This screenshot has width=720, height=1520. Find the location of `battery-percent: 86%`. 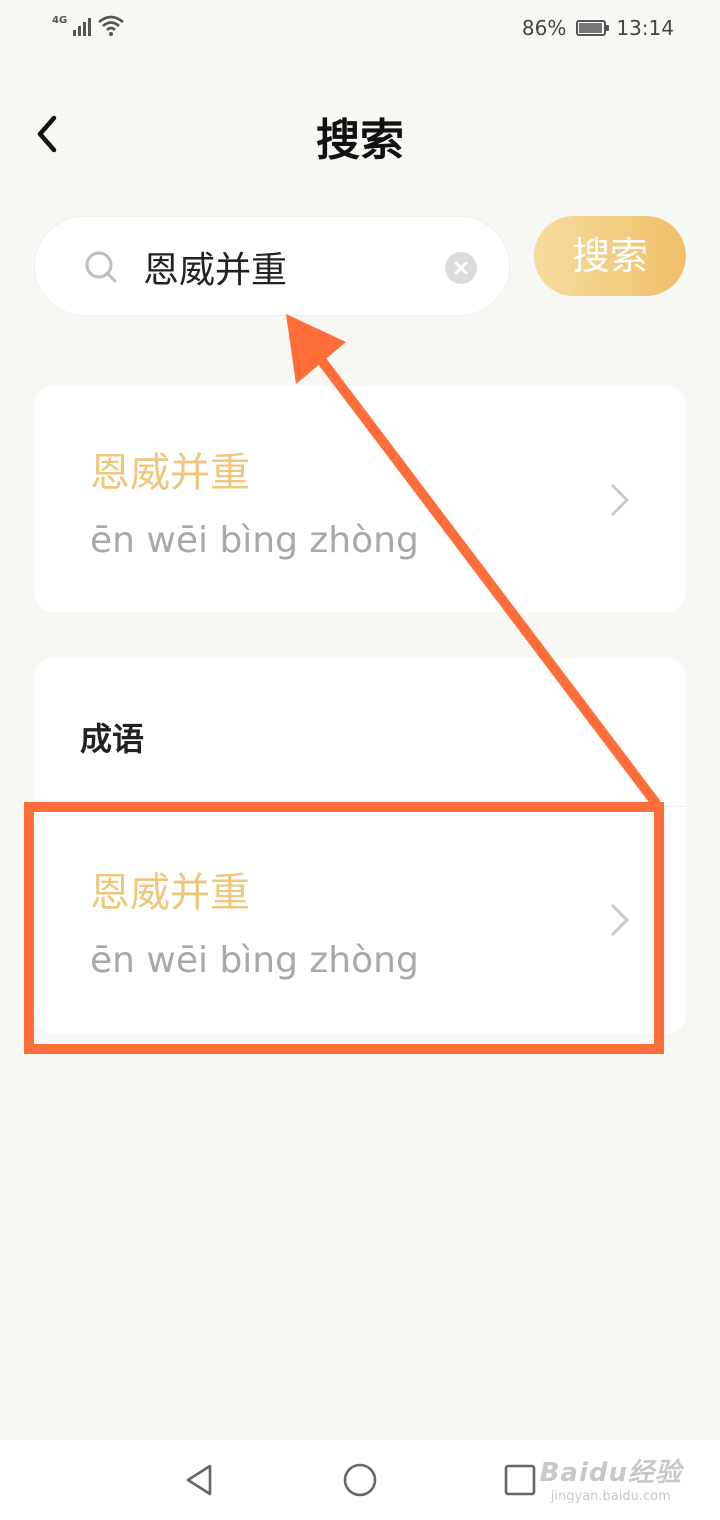

battery-percent: 86% is located at coordinates (544, 28).